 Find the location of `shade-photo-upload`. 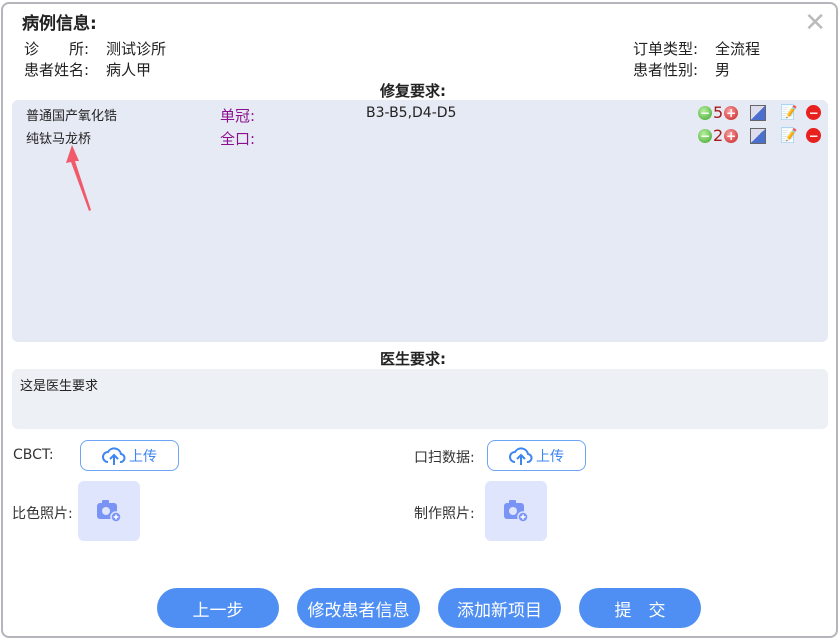

shade-photo-upload is located at coordinates (109, 511).